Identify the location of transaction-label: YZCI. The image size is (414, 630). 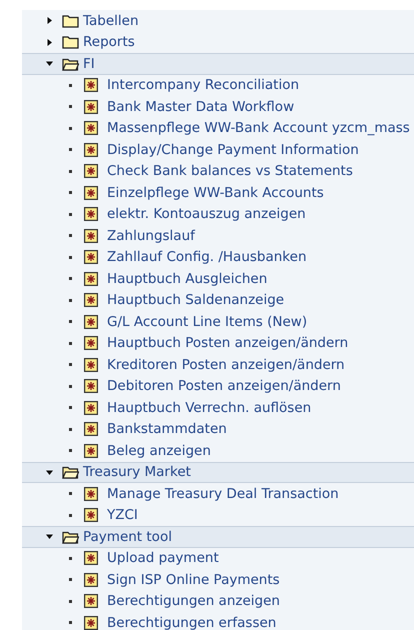
(122, 515).